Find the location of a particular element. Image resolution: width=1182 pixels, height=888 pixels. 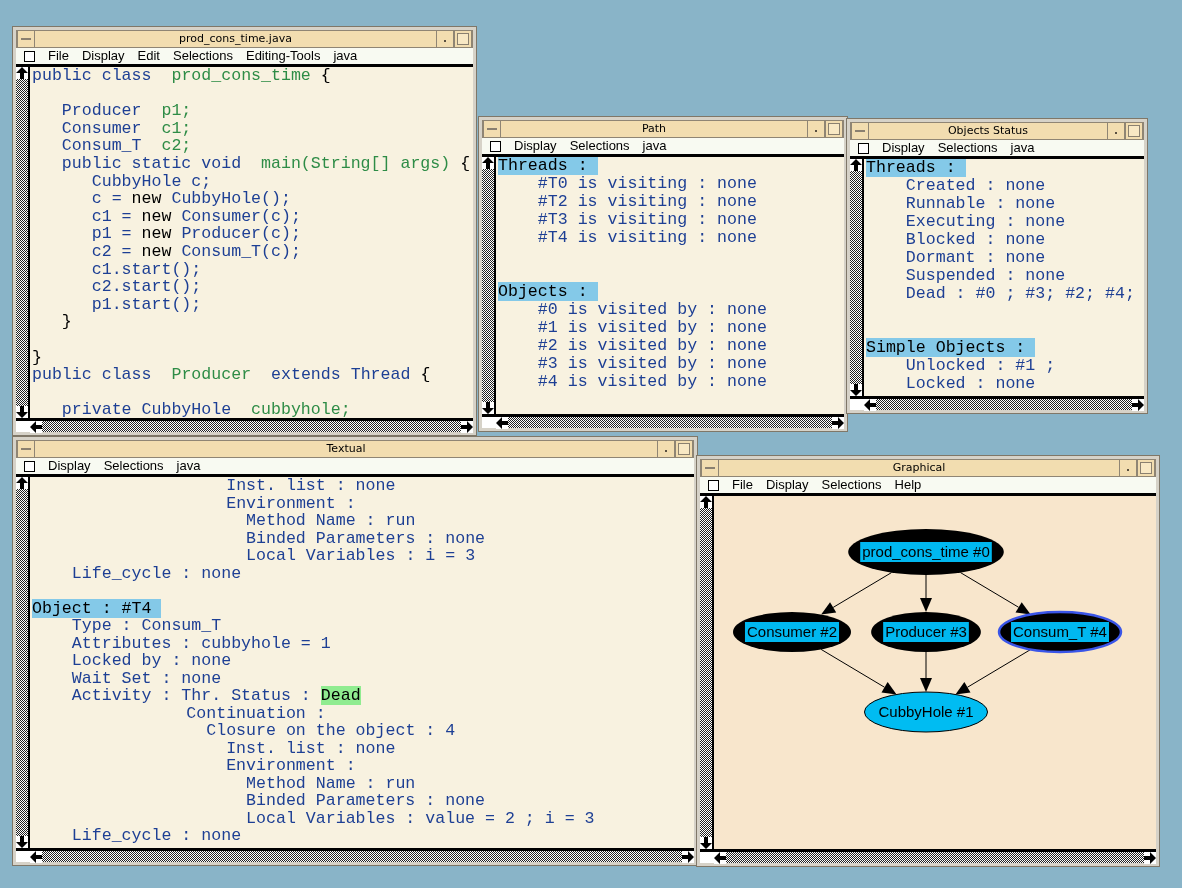

list-entry: #2 is visited by : none is located at coordinates (652, 345).